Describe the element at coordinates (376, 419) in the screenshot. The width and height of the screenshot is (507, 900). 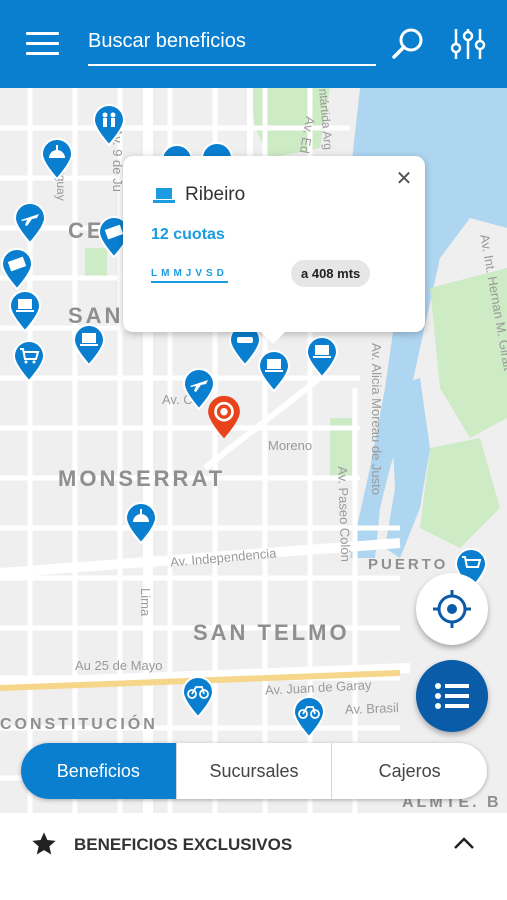
I see `street-label: Av. Alicia Moreau de Justo` at that location.